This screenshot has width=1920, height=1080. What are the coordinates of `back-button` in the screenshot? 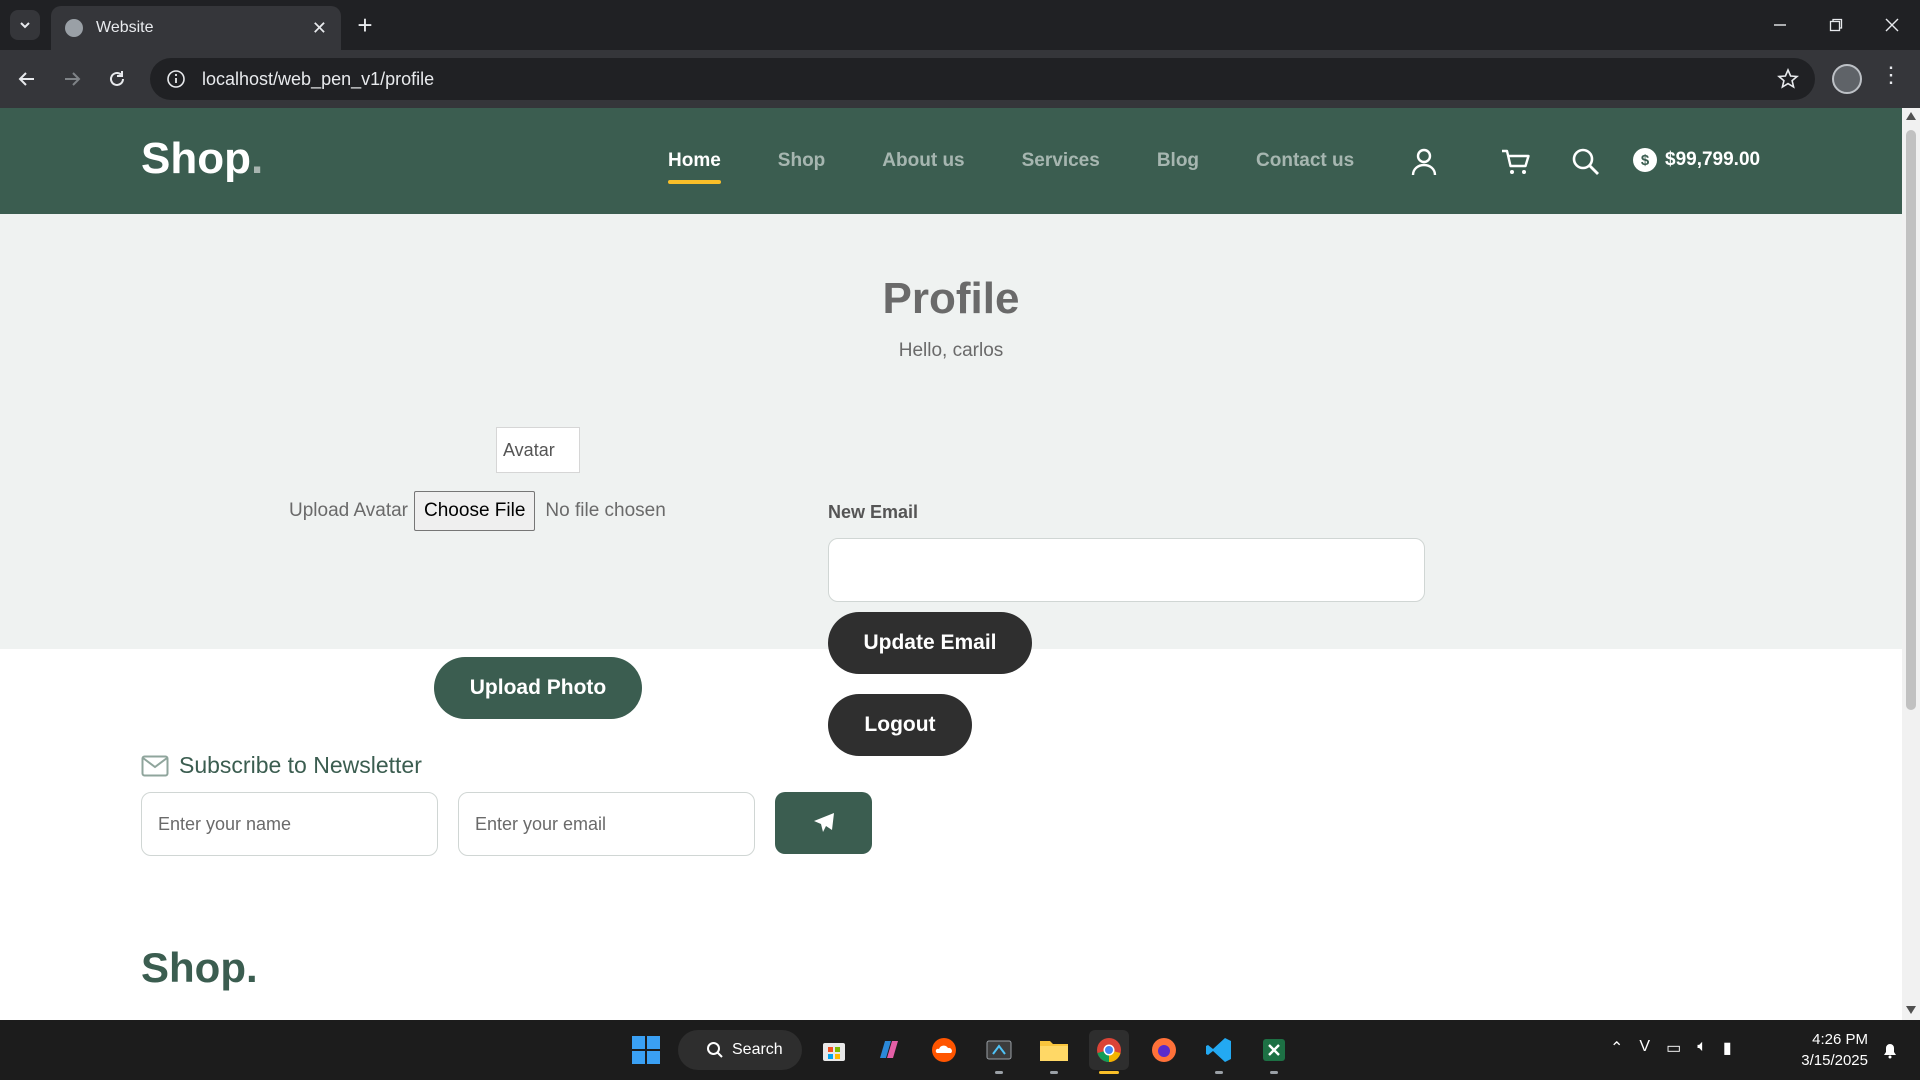 It's located at (27, 79).